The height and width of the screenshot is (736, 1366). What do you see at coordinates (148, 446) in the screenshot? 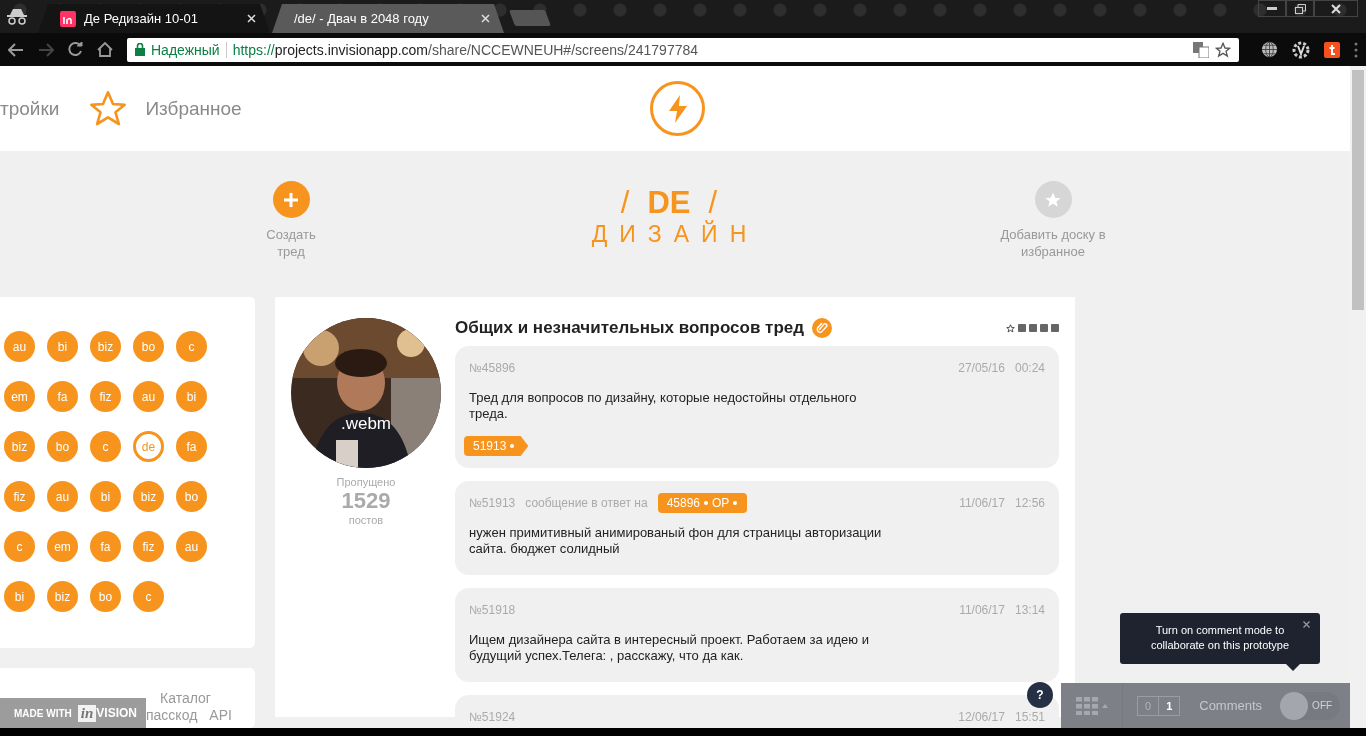
I see `board-link: de` at bounding box center [148, 446].